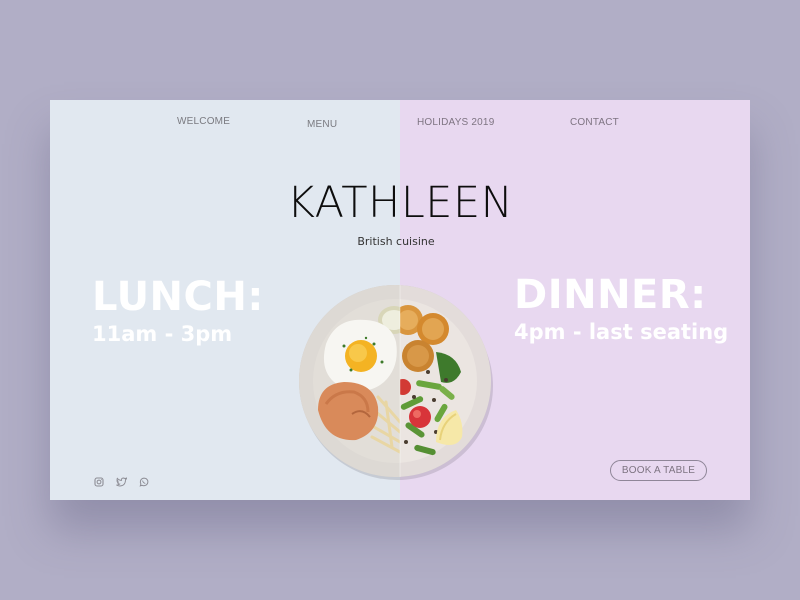 This screenshot has width=800, height=600. I want to click on nav-contact: CONTACT, so click(594, 122).